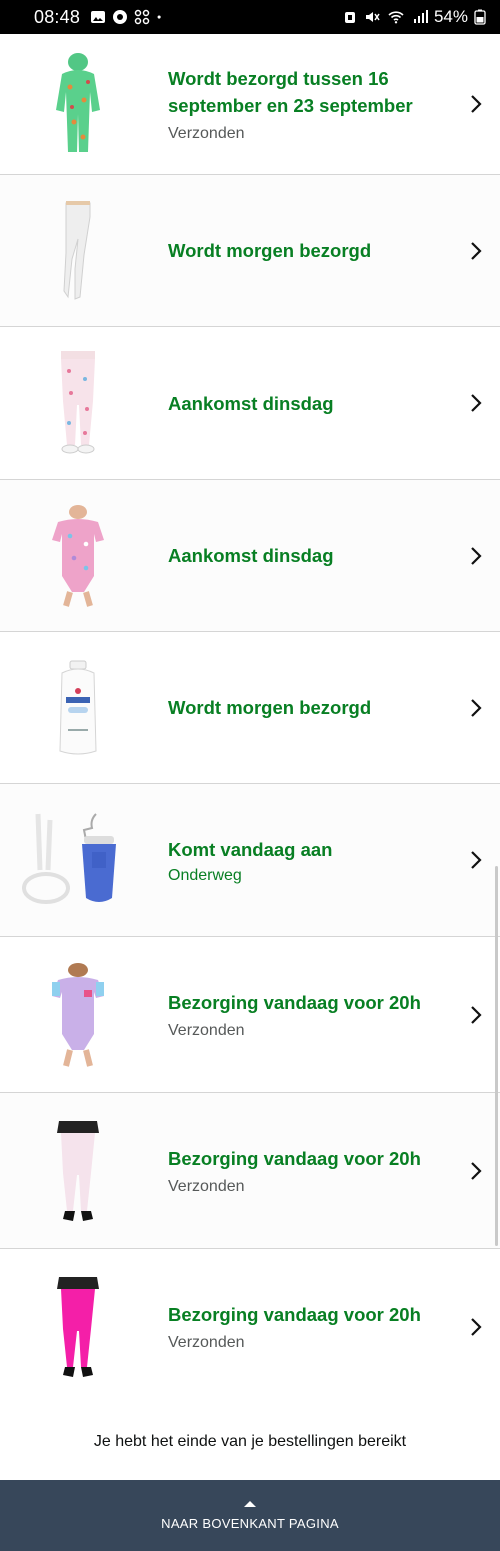  What do you see at coordinates (420, 16) in the screenshot?
I see `signal-icon` at bounding box center [420, 16].